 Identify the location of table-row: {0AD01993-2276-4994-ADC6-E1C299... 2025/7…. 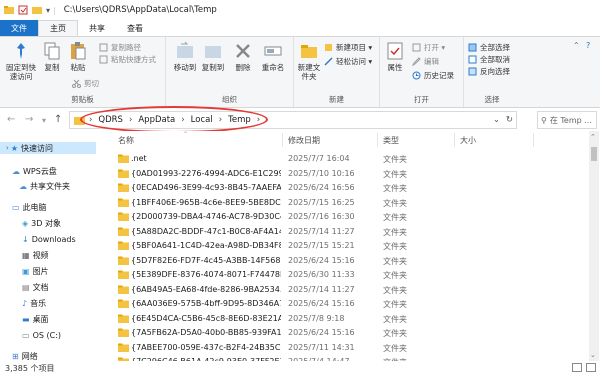
(343, 174).